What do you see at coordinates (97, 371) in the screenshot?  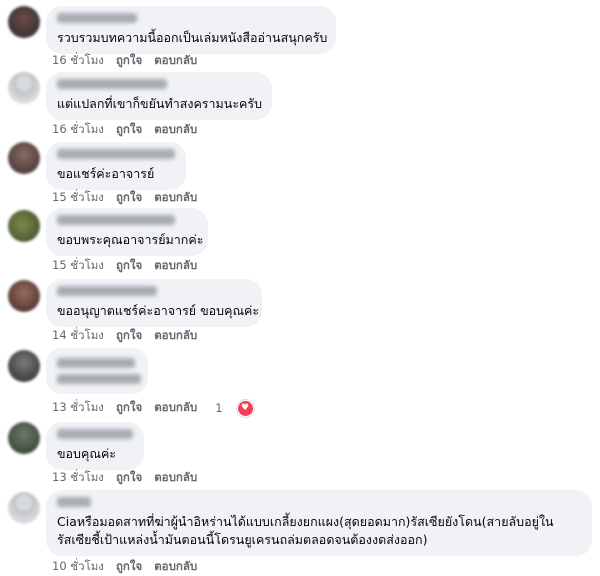 I see `comment-bubble` at bounding box center [97, 371].